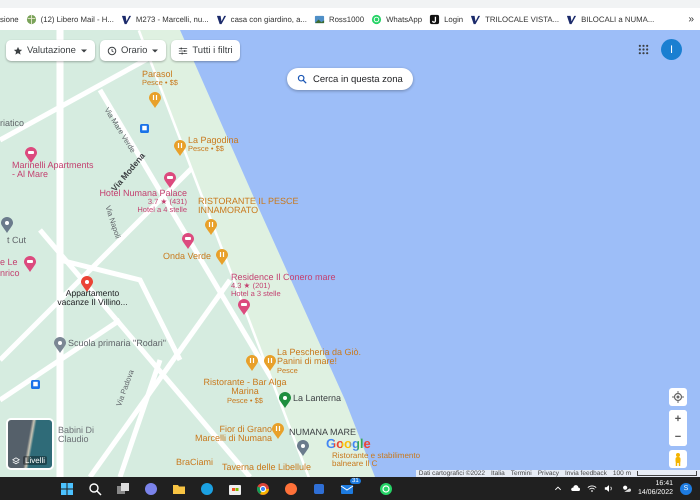 The width and height of the screenshot is (700, 500). Describe the element at coordinates (16, 461) in the screenshot. I see `layers-icon` at that location.